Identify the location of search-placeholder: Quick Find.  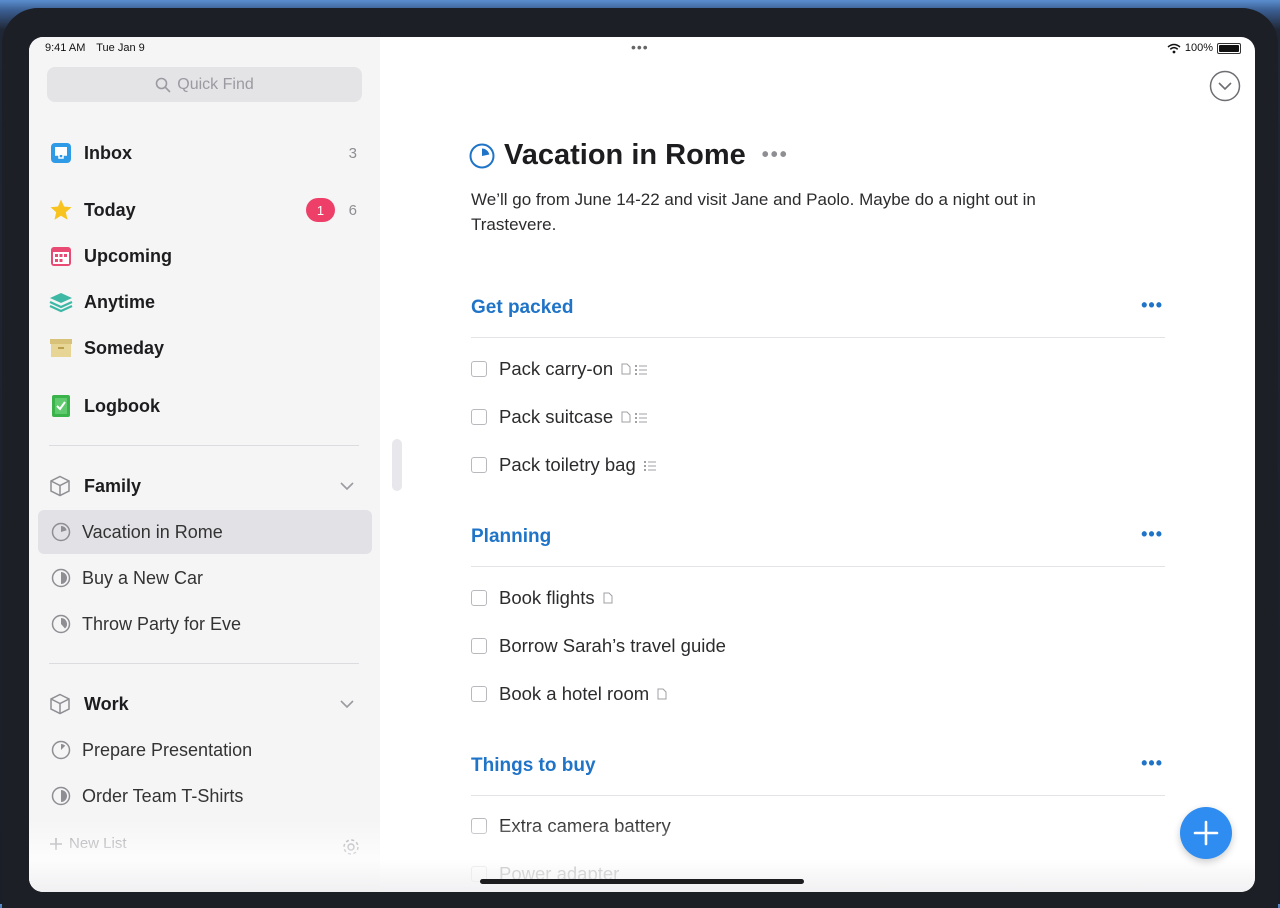
(215, 84).